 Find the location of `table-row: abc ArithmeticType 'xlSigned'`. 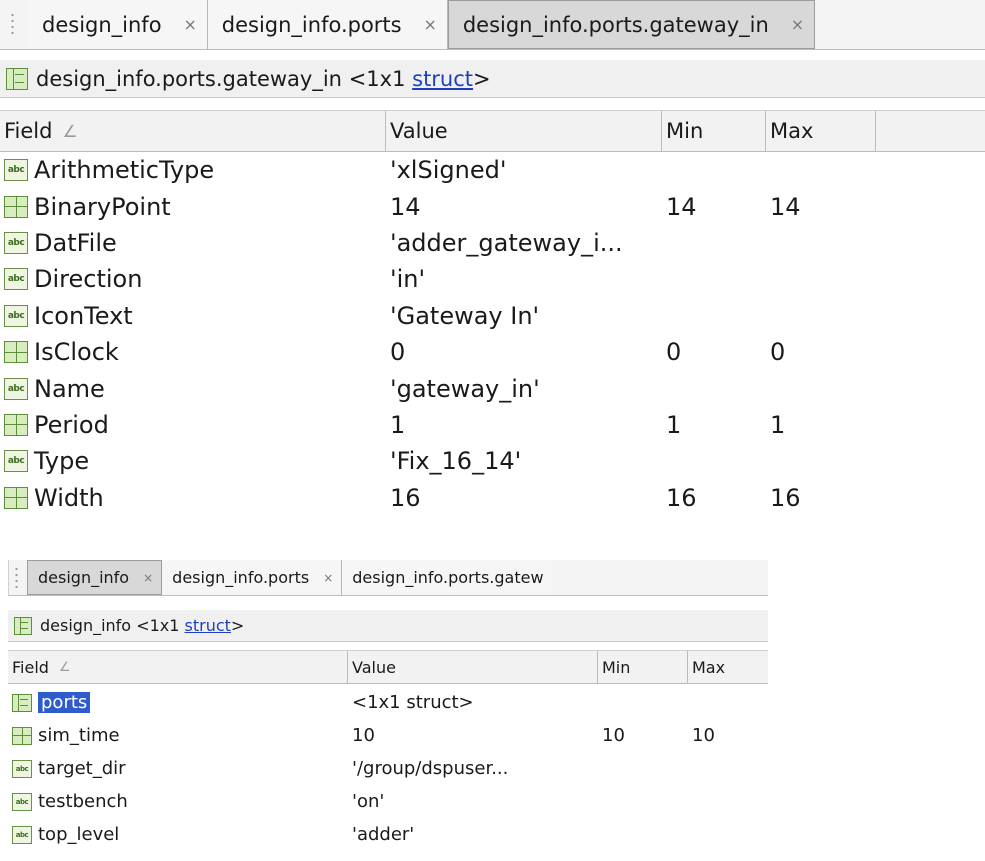

table-row: abc ArithmeticType 'xlSigned' is located at coordinates (438, 170).